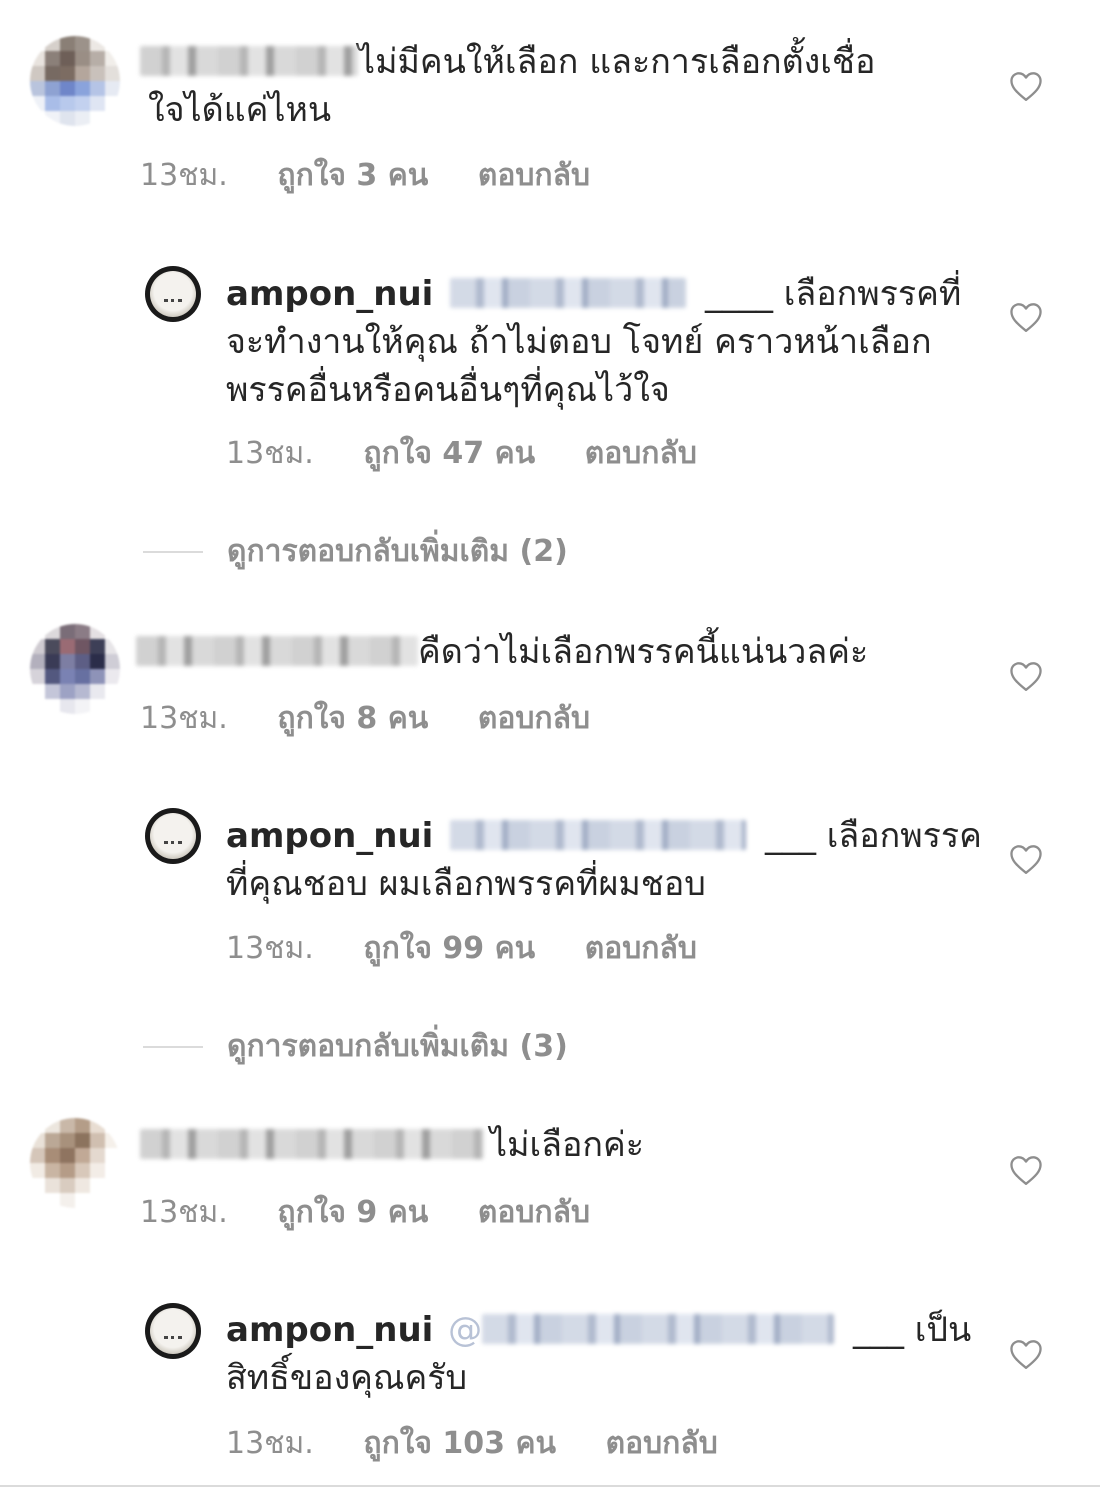  Describe the element at coordinates (567, 1145) in the screenshot. I see `comment-text-line1: ไม่เลือกค่ะ` at that location.